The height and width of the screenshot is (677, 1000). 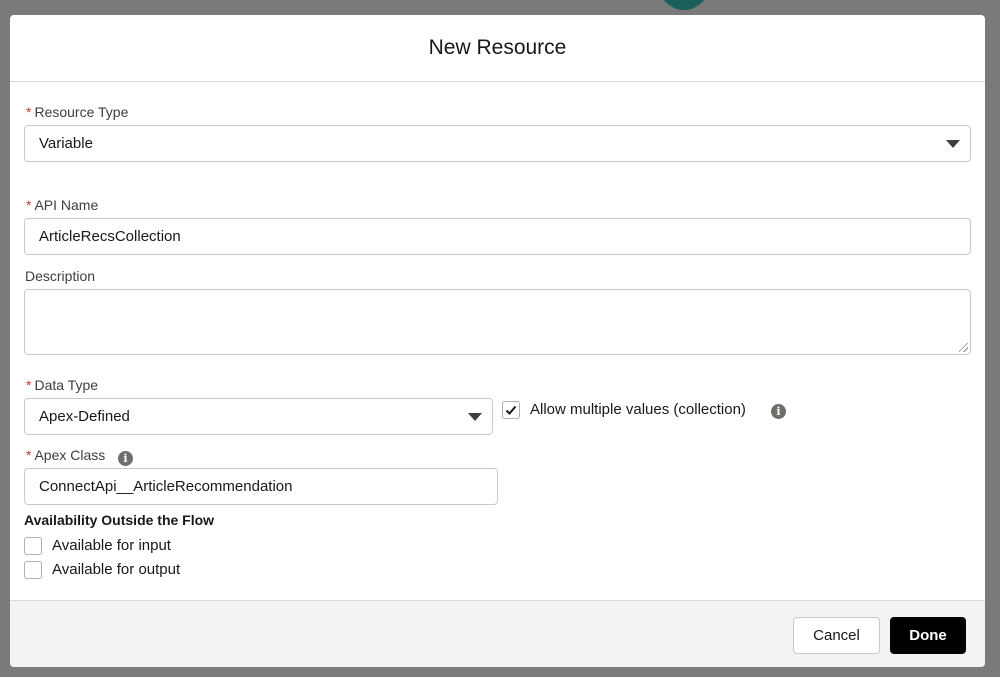 What do you see at coordinates (497, 322) in the screenshot?
I see `description-textarea` at bounding box center [497, 322].